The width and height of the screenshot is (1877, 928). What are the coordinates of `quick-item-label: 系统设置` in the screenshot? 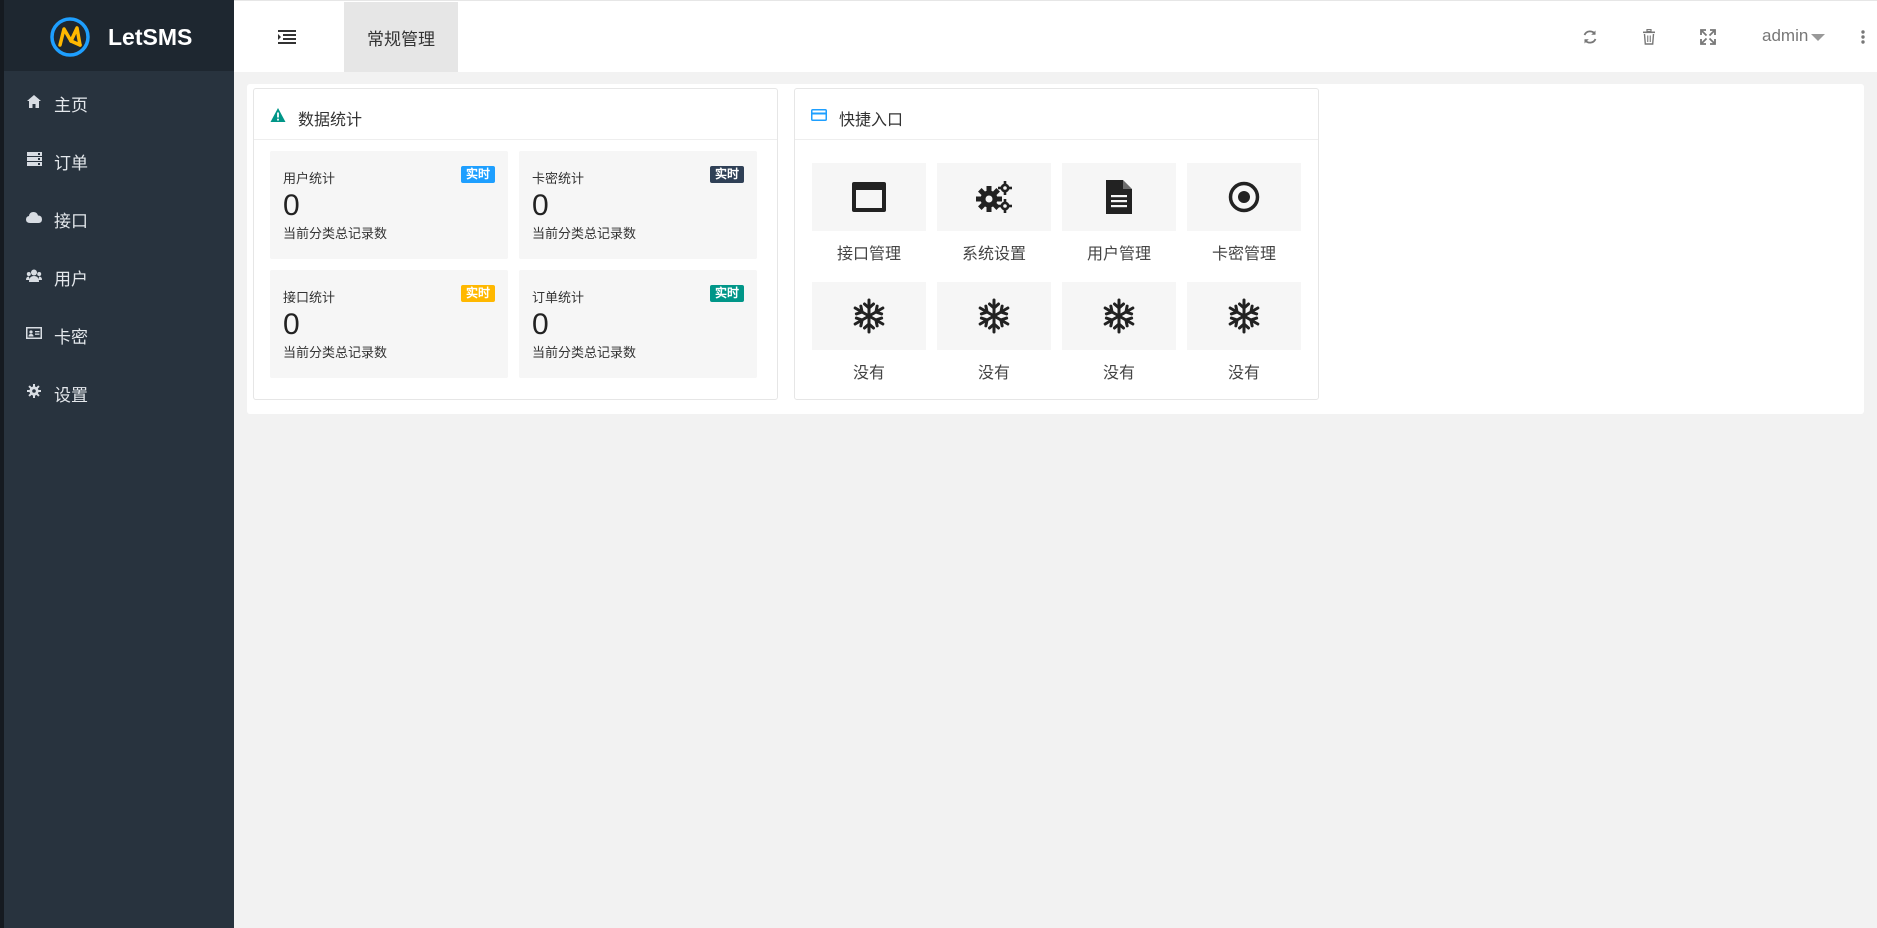 It's located at (993, 254).